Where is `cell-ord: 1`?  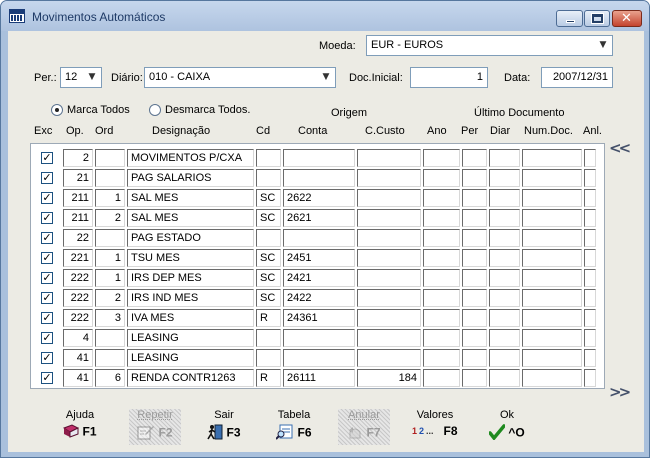 cell-ord: 1 is located at coordinates (110, 258).